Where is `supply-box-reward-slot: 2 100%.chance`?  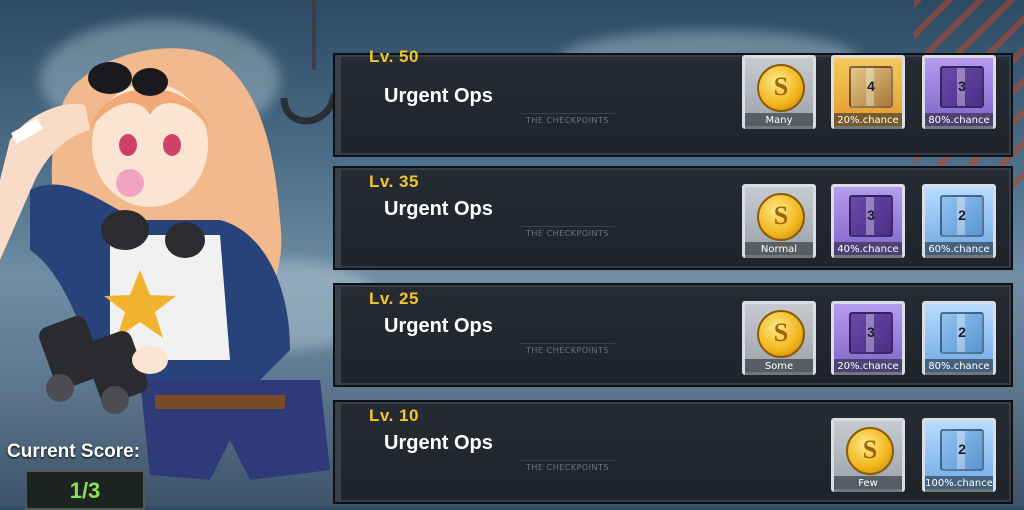 supply-box-reward-slot: 2 100%.chance is located at coordinates (959, 455).